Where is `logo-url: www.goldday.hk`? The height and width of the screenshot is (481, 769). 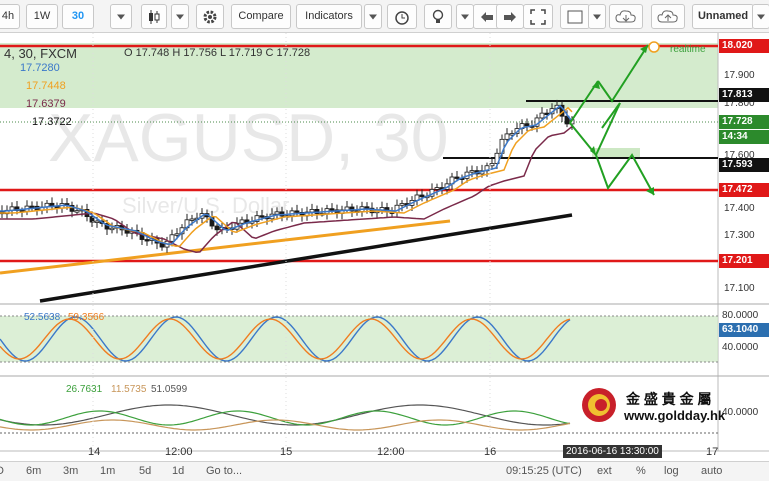
logo-url: www.goldday.hk is located at coordinates (675, 415).